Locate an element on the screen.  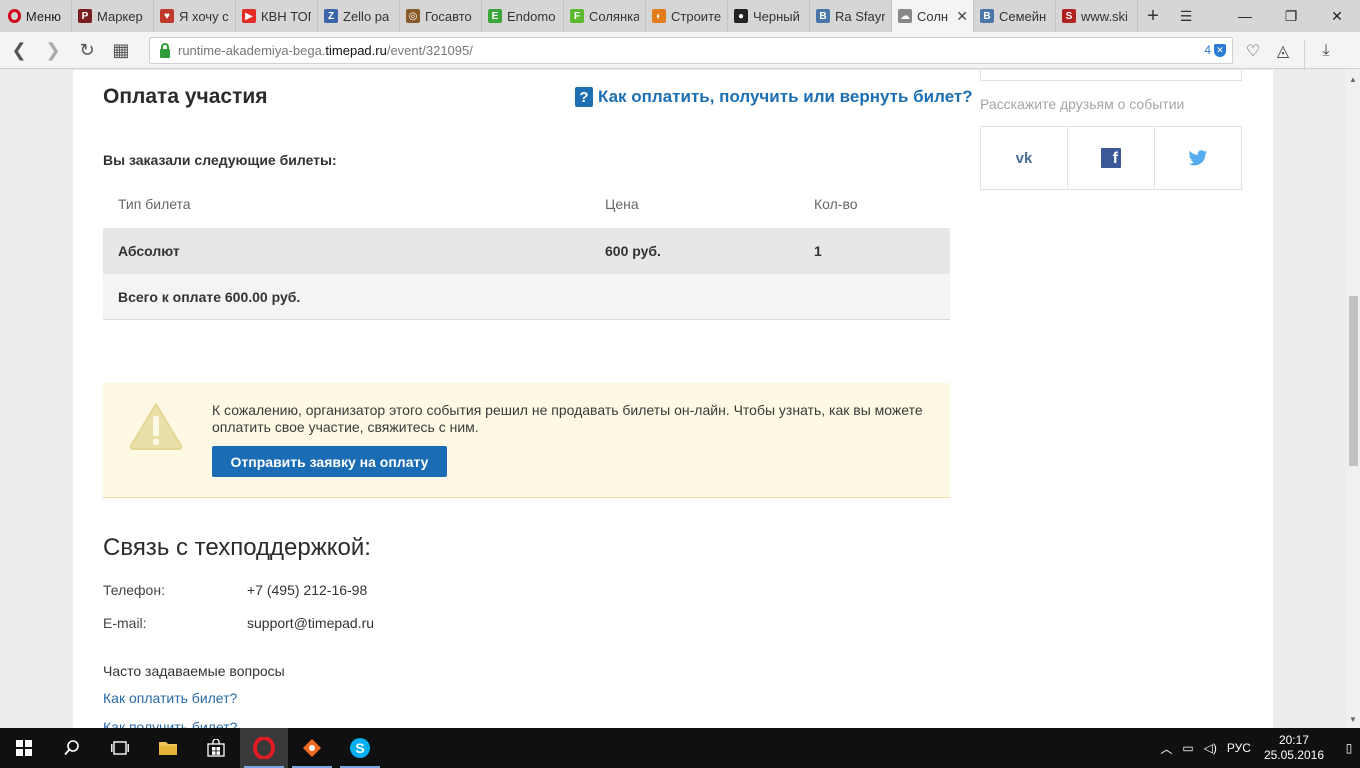
table-row: Абсолют 600 руб. 1 is located at coordinates (526, 251).